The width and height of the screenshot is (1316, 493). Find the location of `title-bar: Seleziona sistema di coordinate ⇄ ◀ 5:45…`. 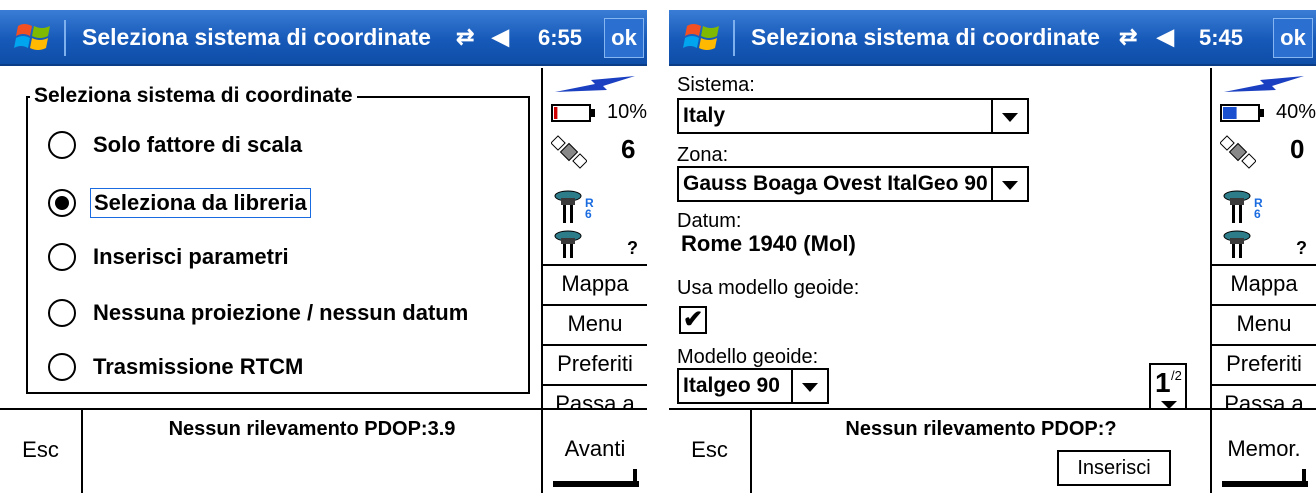

title-bar: Seleziona sistema di coordinate ⇄ ◀ 5:45… is located at coordinates (992, 38).